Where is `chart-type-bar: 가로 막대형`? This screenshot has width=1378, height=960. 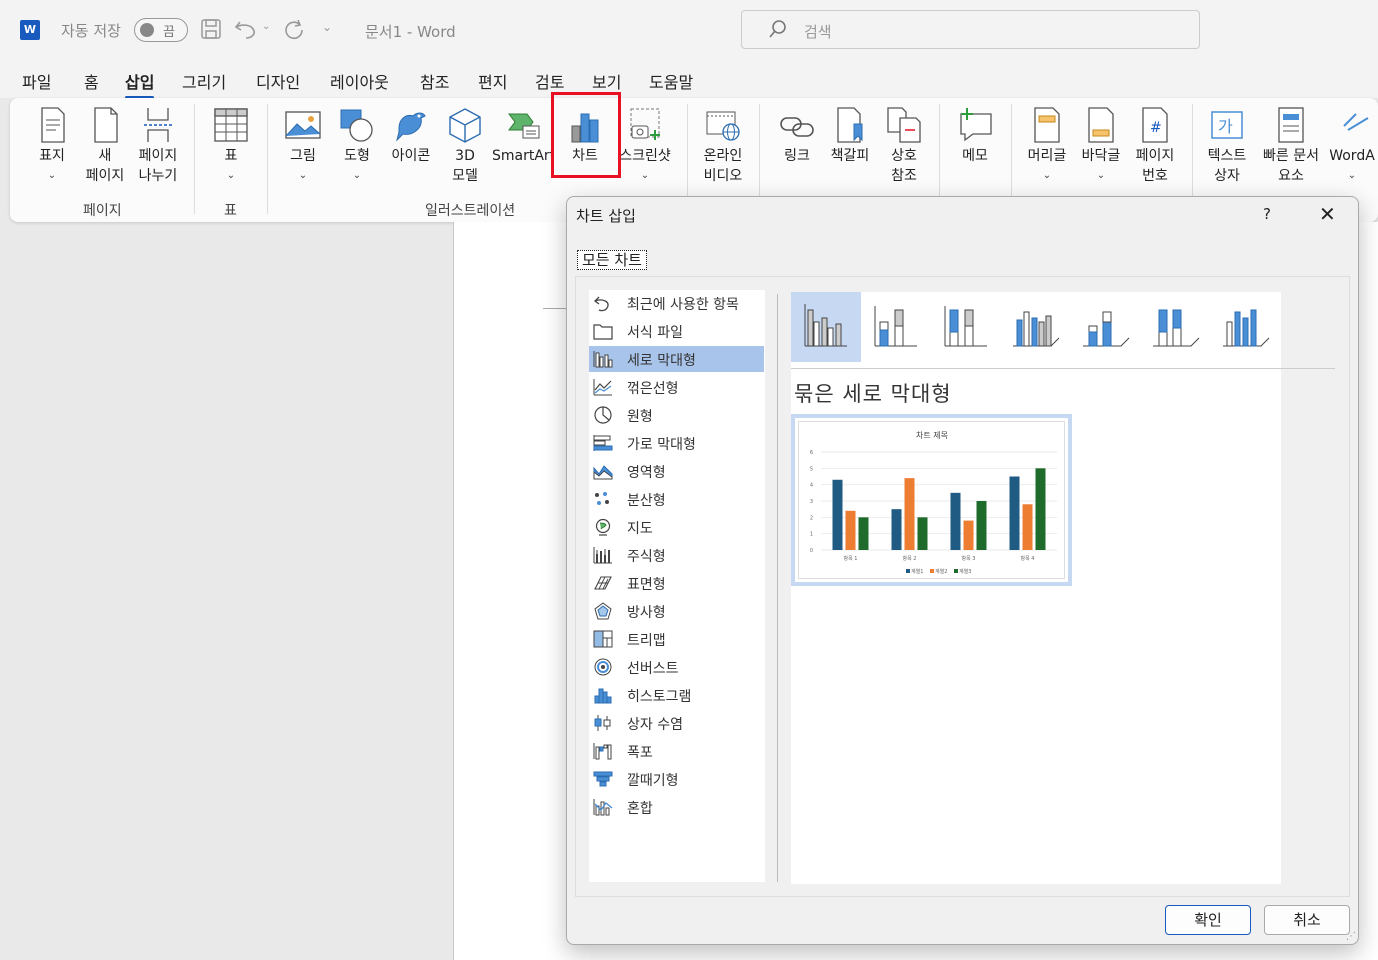
chart-type-bar: 가로 막대형 is located at coordinates (676, 443).